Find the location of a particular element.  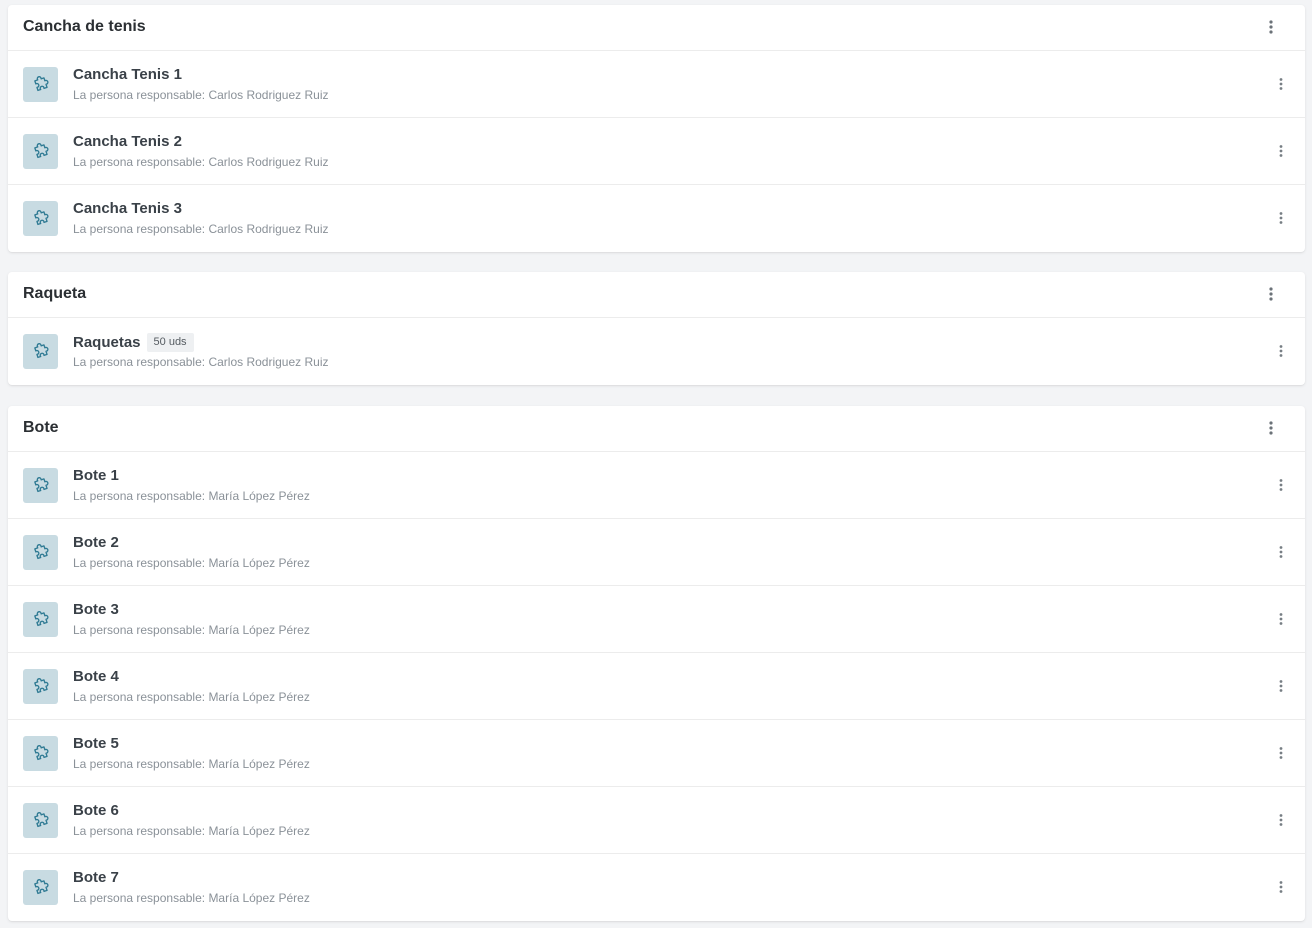

item-name: Bote 3 is located at coordinates (96, 609).